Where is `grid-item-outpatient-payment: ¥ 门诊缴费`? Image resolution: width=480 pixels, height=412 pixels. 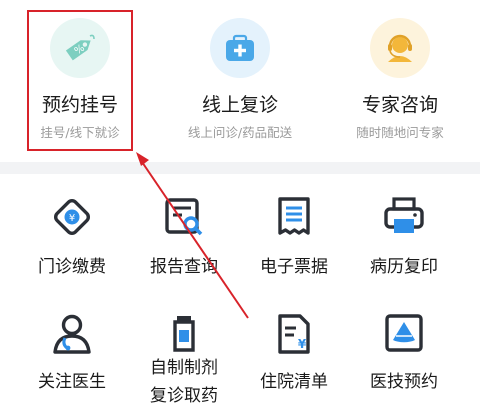 grid-item-outpatient-payment: ¥ 门诊缴费 is located at coordinates (72, 240).